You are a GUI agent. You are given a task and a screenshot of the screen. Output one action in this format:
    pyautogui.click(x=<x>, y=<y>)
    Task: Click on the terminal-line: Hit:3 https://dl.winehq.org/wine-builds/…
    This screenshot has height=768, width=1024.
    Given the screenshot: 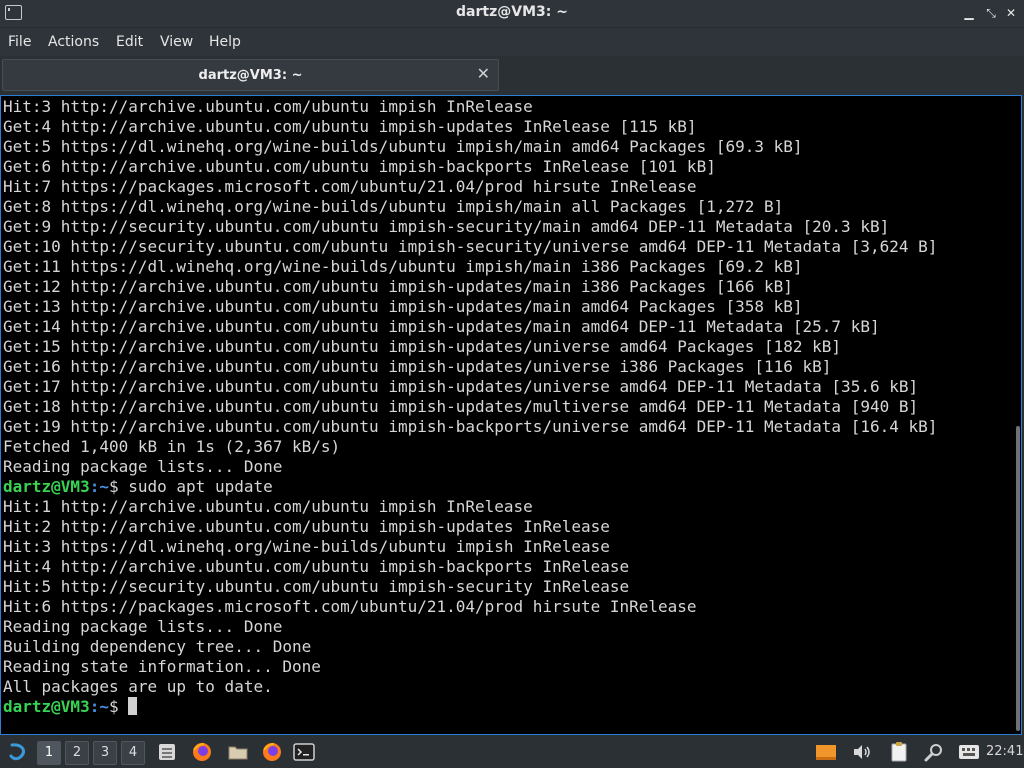 What is the action you would take?
    pyautogui.click(x=306, y=546)
    